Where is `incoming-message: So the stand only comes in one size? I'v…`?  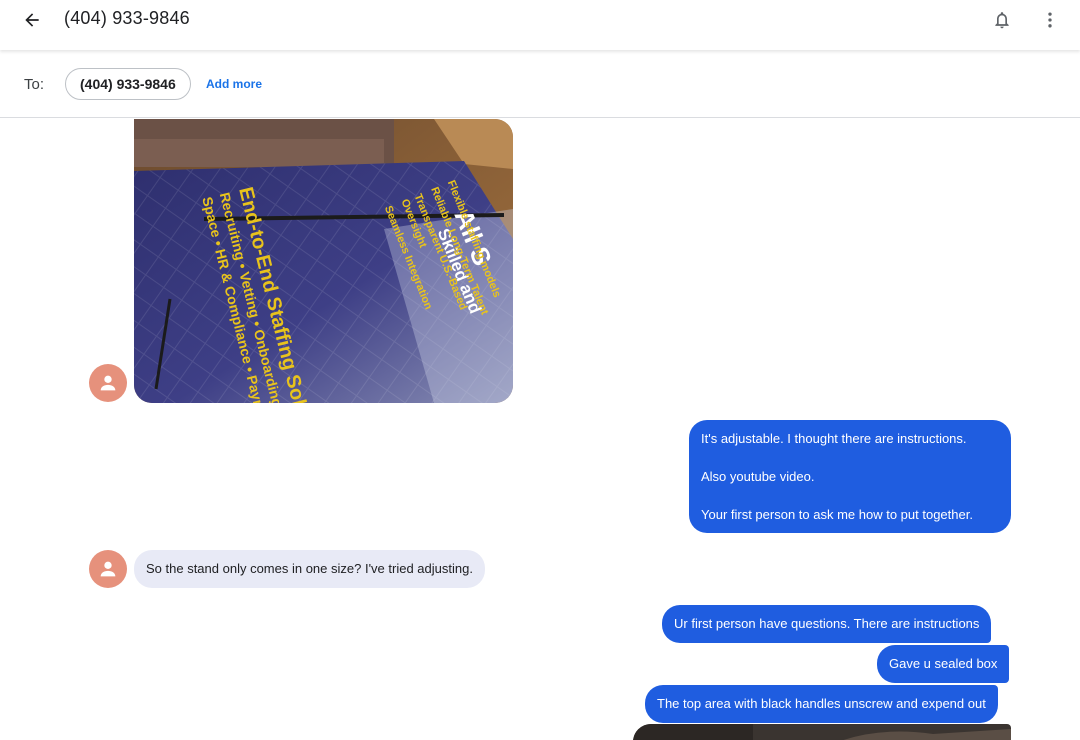 incoming-message: So the stand only comes in one size? I'v… is located at coordinates (309, 569).